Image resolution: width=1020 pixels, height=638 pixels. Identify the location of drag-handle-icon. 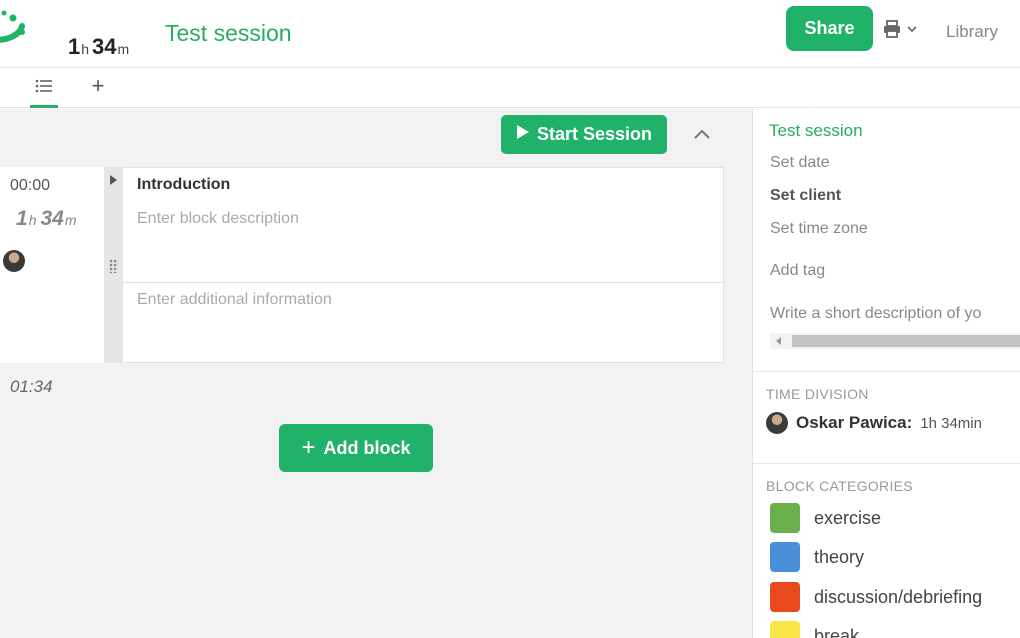
(113, 266).